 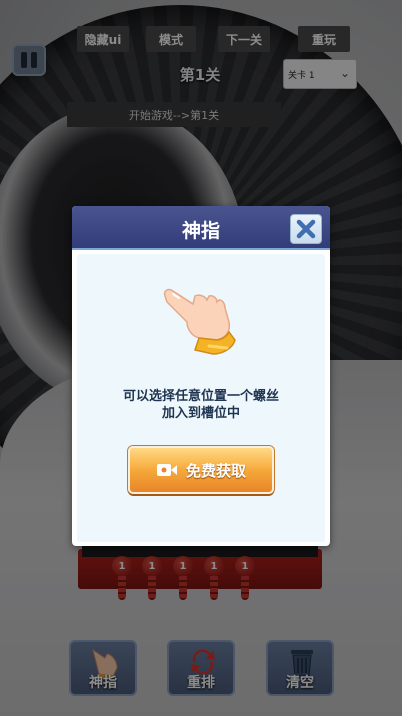 I want to click on free-get-button: 免费获取, so click(x=201, y=470).